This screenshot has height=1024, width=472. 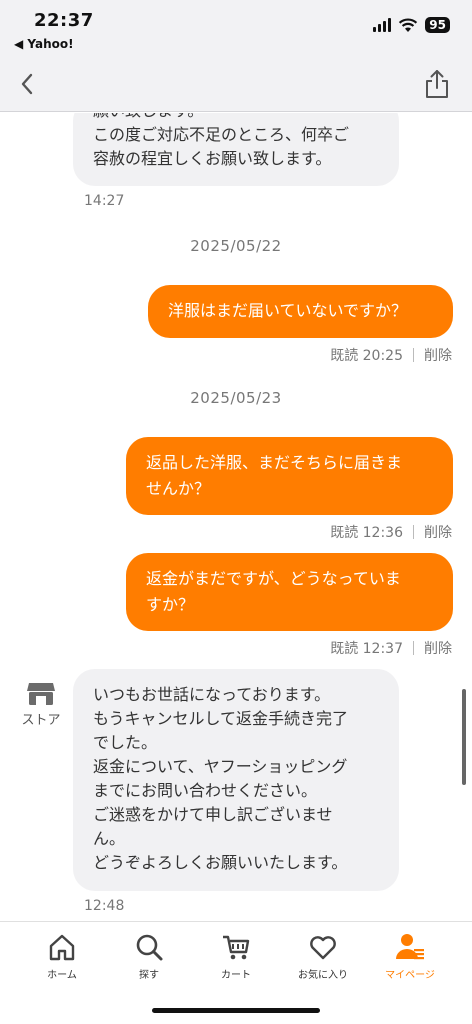 What do you see at coordinates (221, 718) in the screenshot?
I see `message-line: もうキャンセルして返金手続き完了` at bounding box center [221, 718].